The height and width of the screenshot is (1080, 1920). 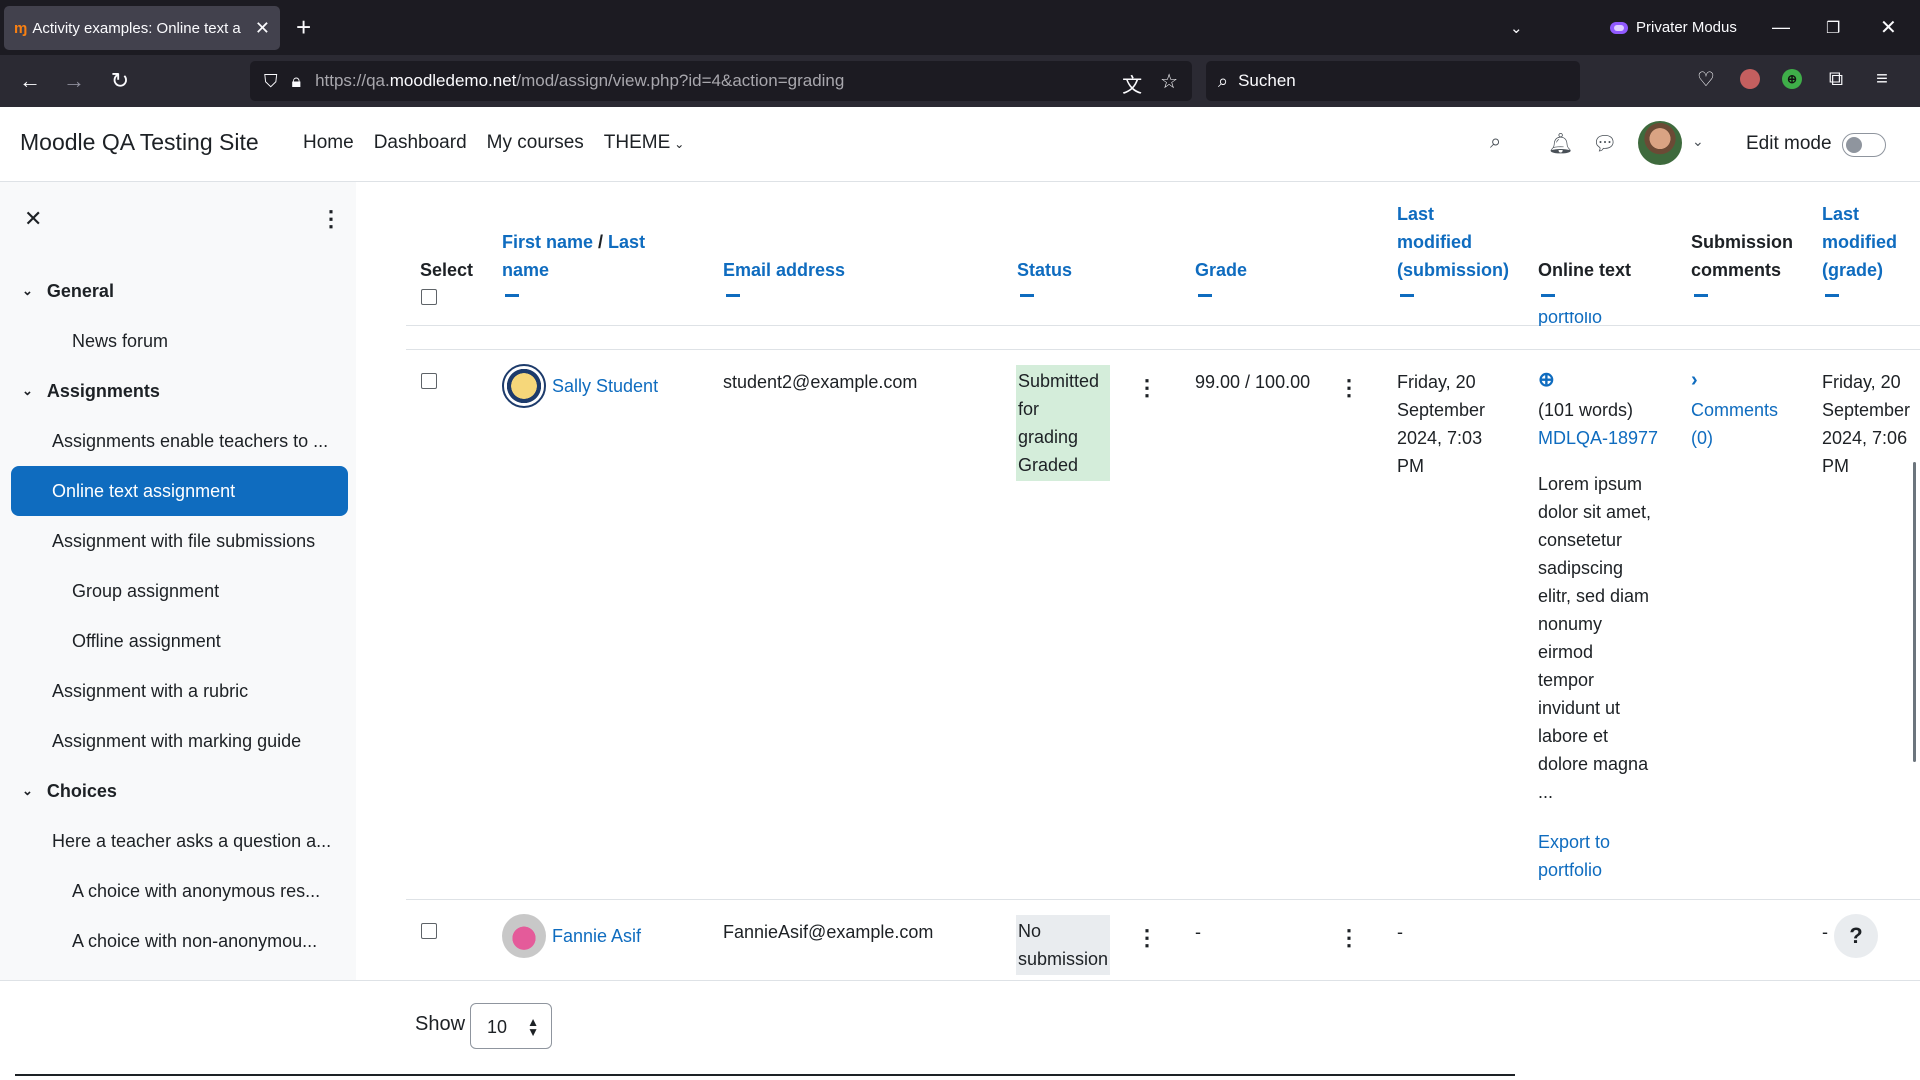 What do you see at coordinates (1660, 143) in the screenshot?
I see `user-avatar` at bounding box center [1660, 143].